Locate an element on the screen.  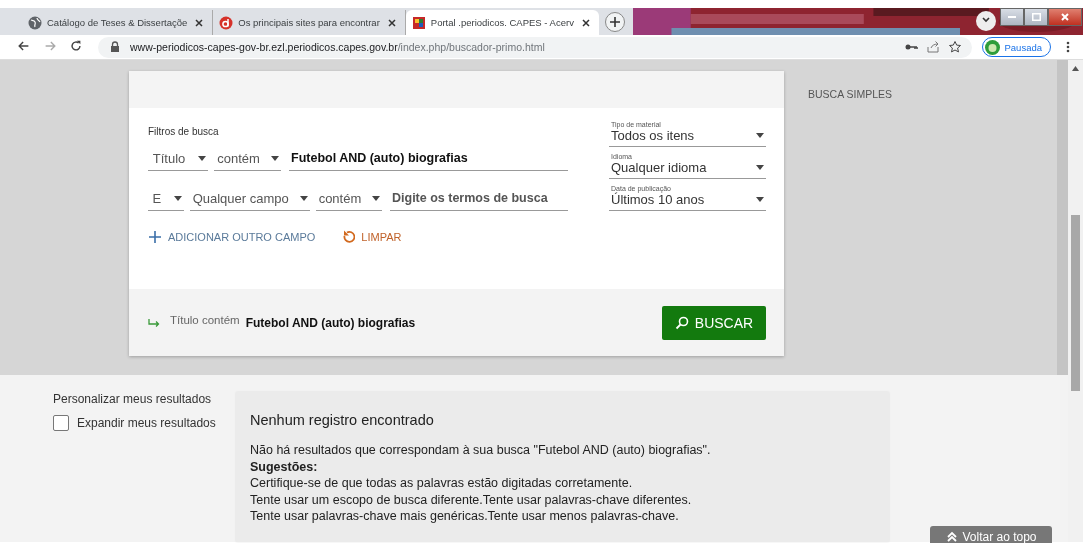
filters-label: Filtros de busca is located at coordinates (184, 131).